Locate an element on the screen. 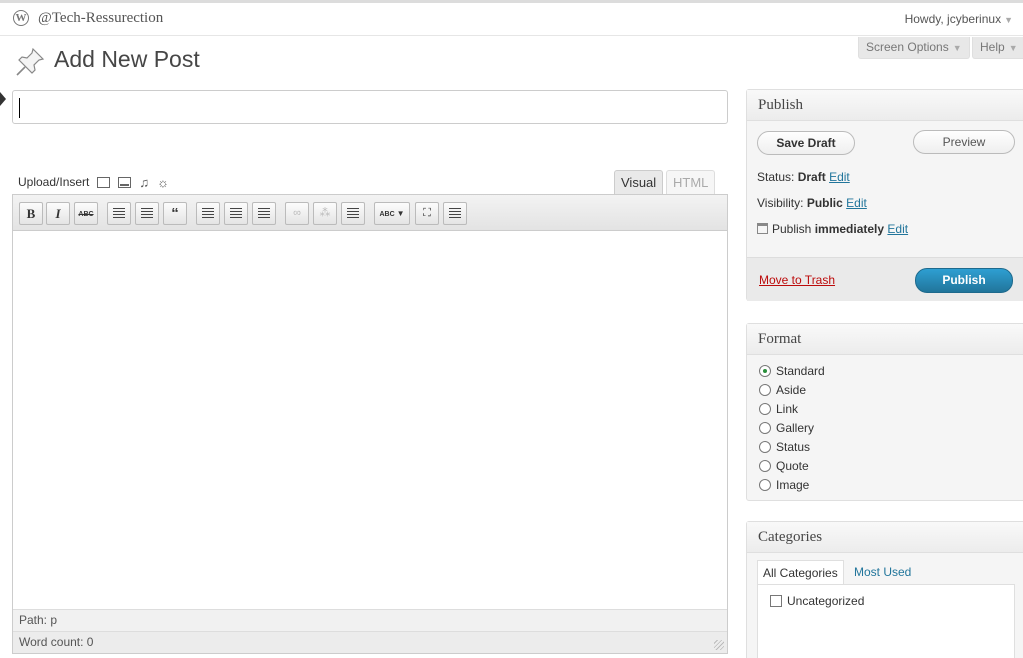 The width and height of the screenshot is (1023, 658). spellcheck-icon: ABC is located at coordinates (387, 214).